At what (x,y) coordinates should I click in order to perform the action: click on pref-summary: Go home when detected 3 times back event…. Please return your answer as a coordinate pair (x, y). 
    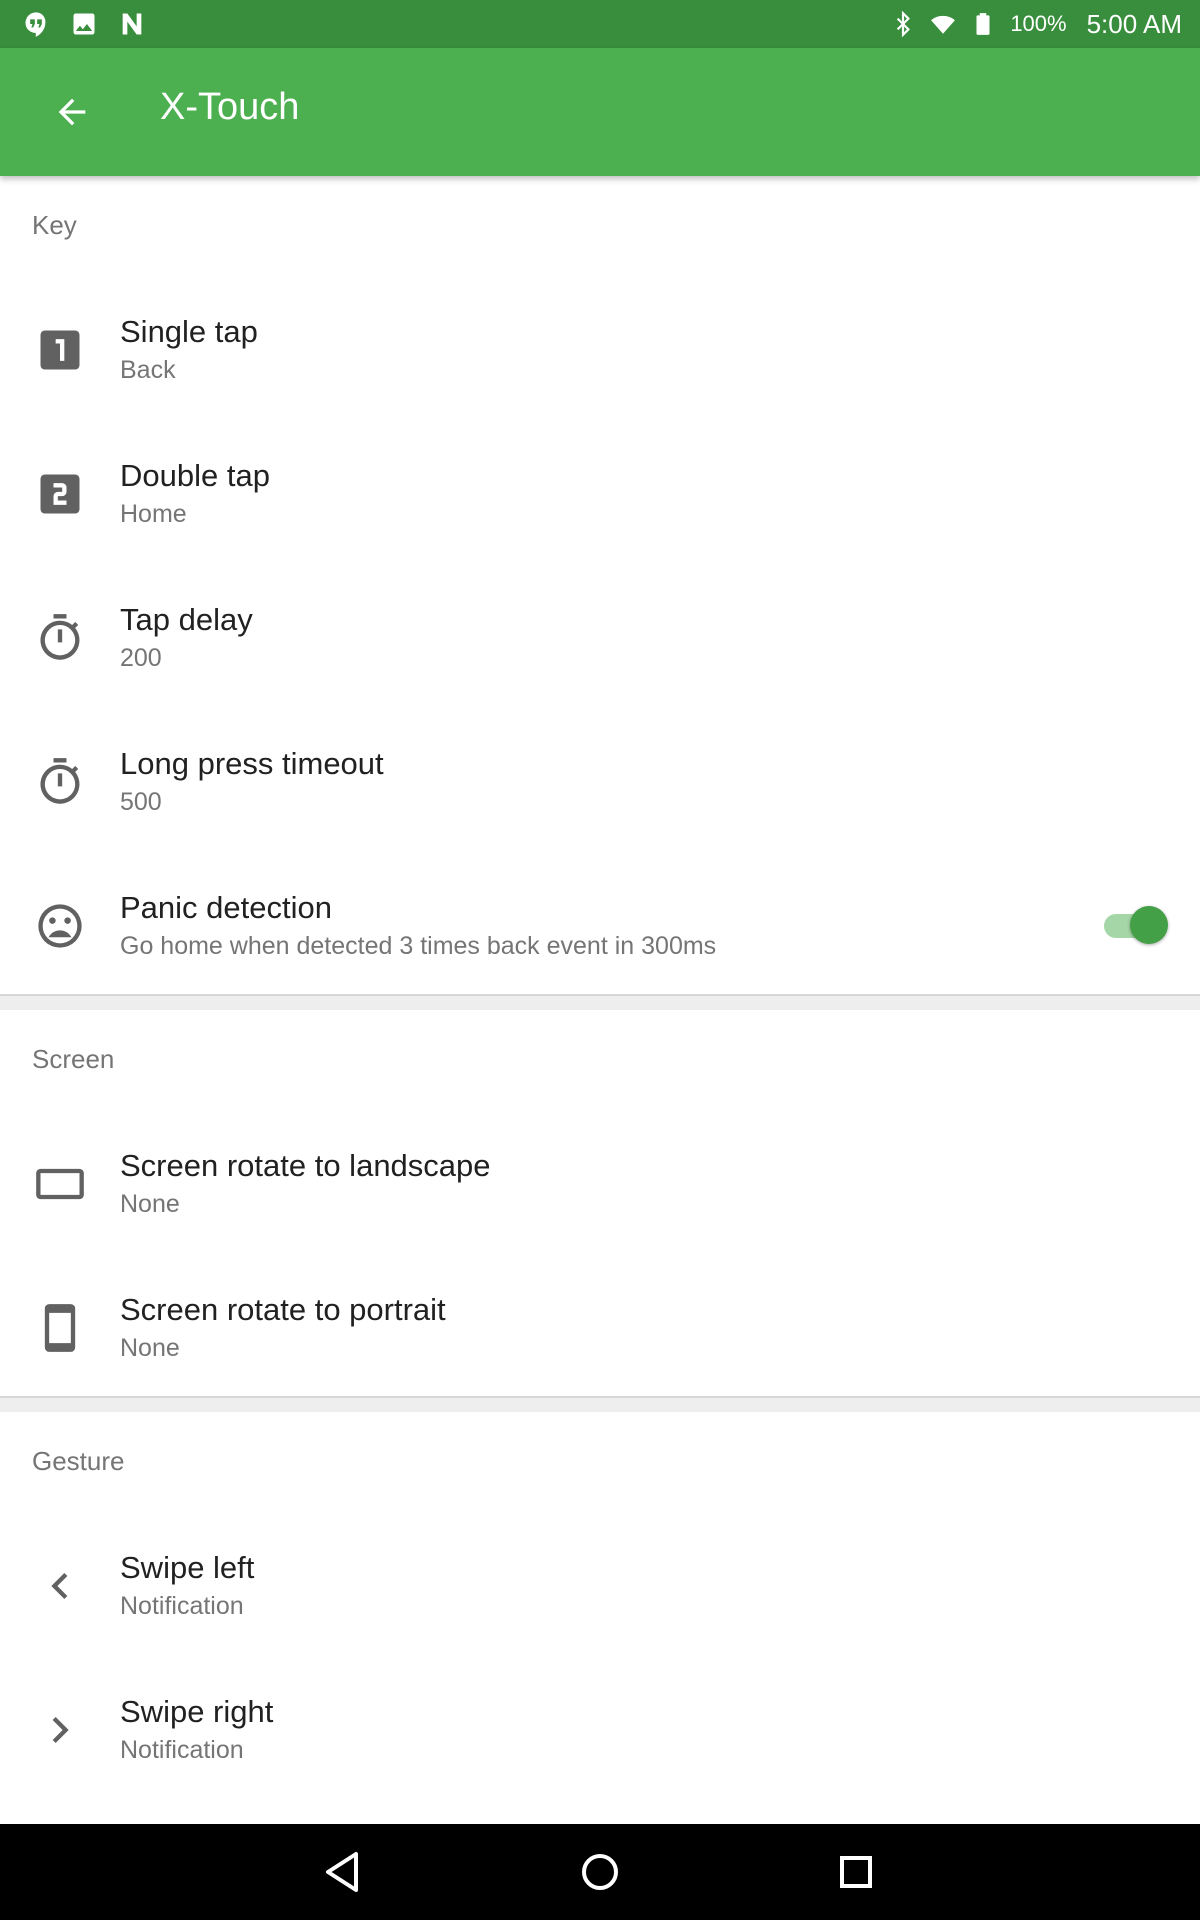
    Looking at the image, I should click on (418, 946).